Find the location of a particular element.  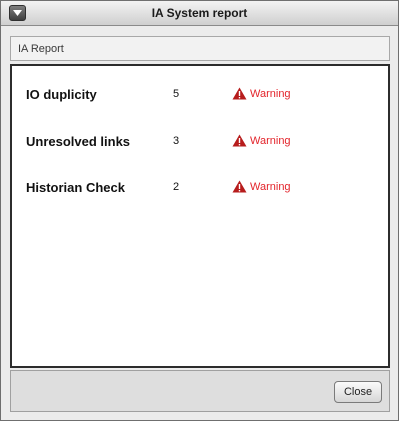

close-button: Close is located at coordinates (358, 392).